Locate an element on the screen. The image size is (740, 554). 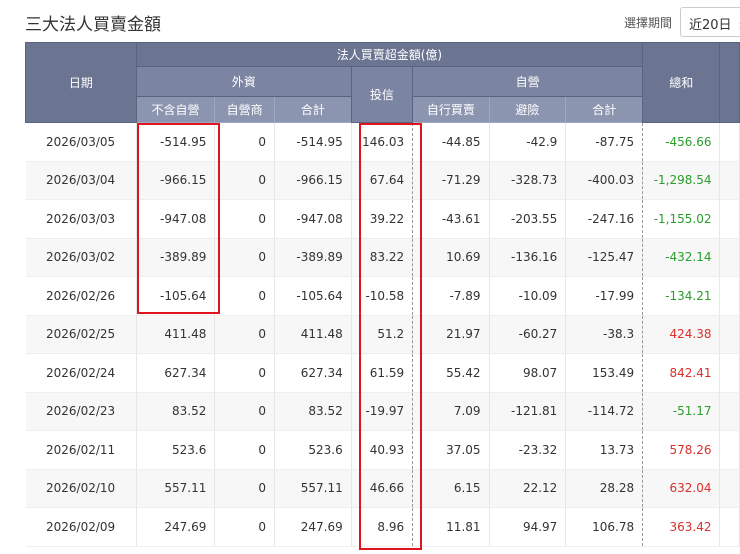
cell-dealer-hedge: 94.97 is located at coordinates (528, 527).